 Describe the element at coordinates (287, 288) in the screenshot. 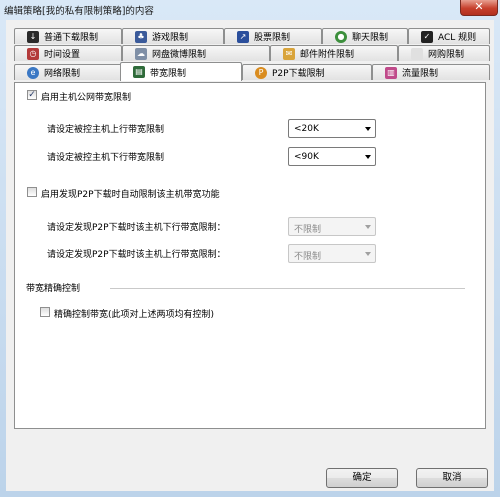

I see `section-divider` at that location.